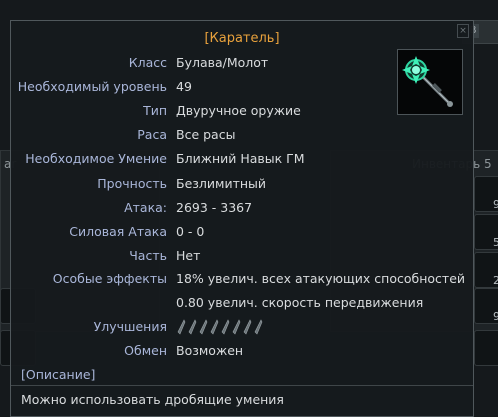 Image resolution: width=498 pixels, height=417 pixels. Describe the element at coordinates (214, 207) in the screenshot. I see `stat-value: 2693 - 3367` at that location.